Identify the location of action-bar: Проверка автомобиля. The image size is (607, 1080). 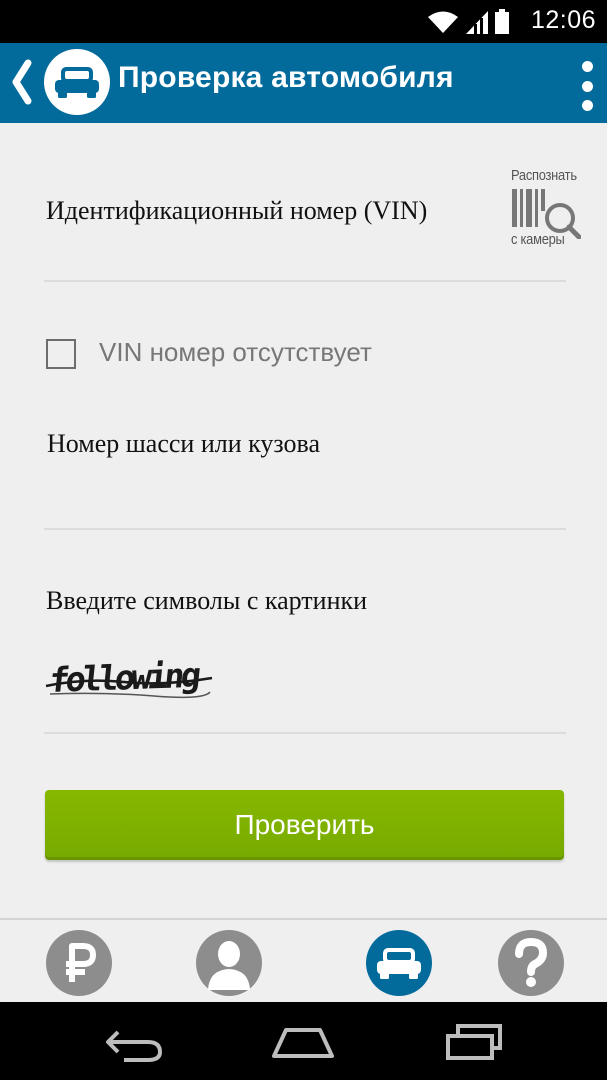
(303, 83).